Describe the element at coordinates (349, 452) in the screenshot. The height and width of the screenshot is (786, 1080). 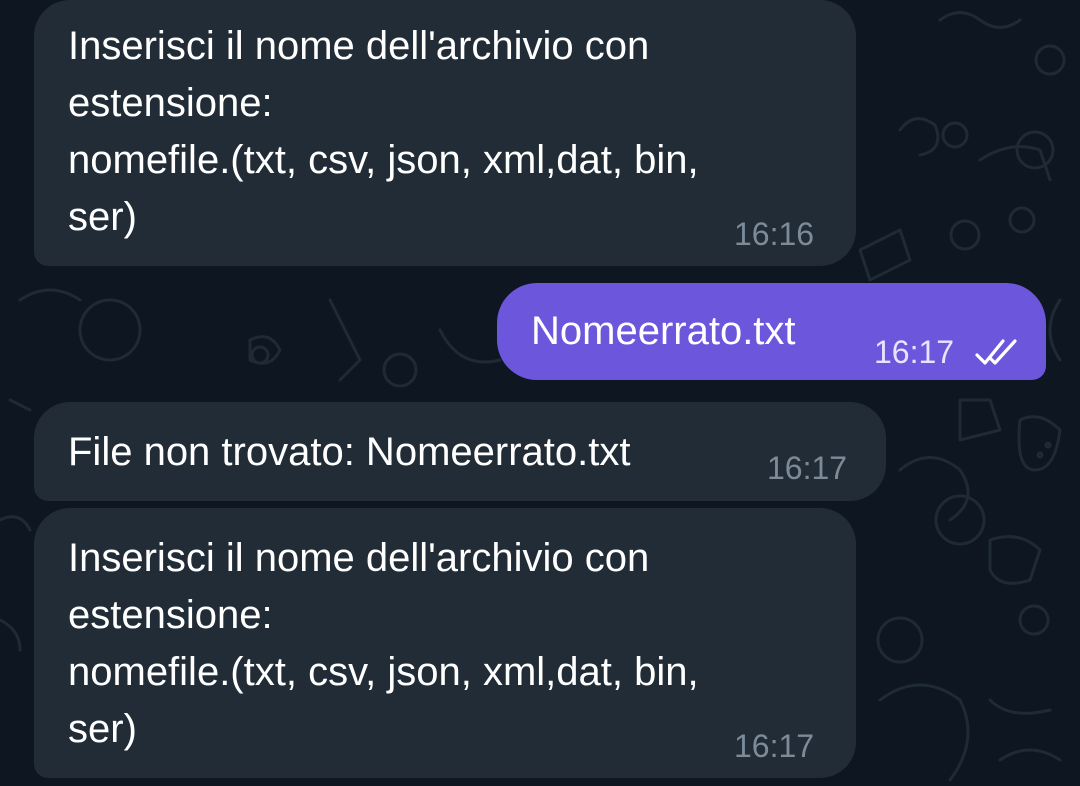
I see `message-text: File non trovato: Nomeerrato.txt` at that location.